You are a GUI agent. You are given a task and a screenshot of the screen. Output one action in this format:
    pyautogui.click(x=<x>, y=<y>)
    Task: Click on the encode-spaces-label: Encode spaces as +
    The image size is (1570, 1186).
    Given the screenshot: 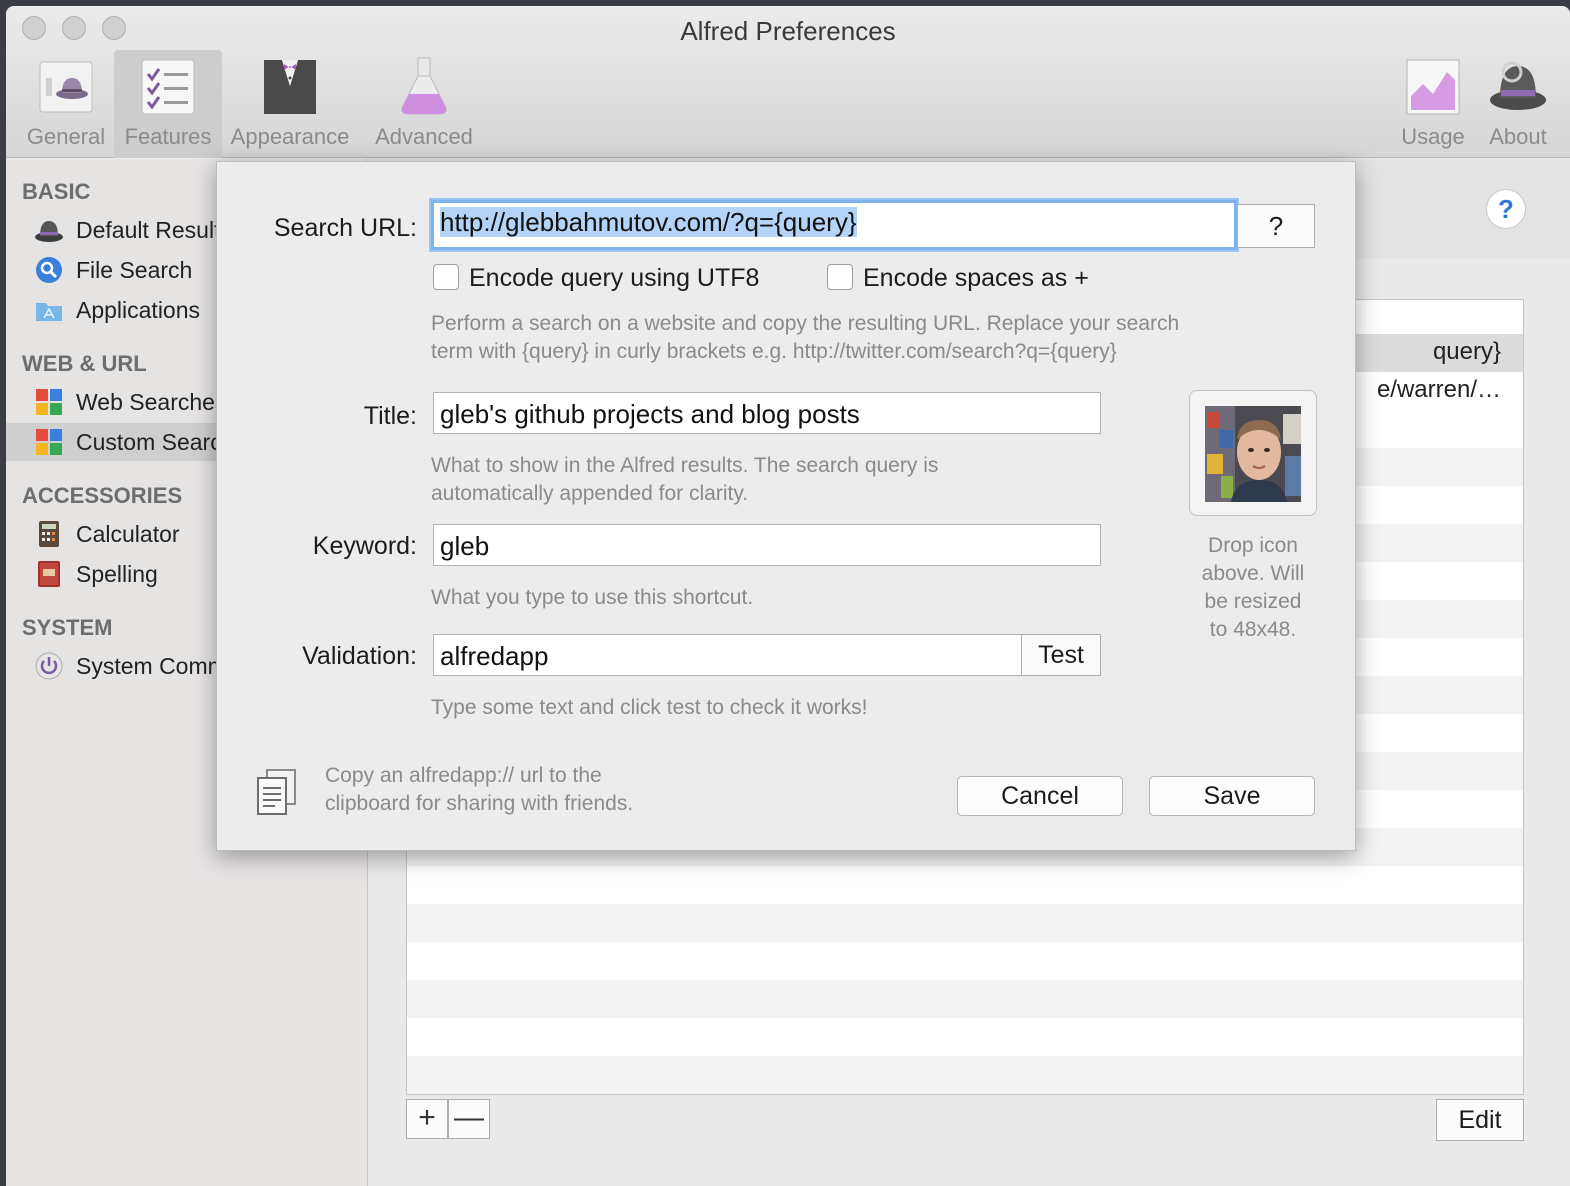 What is the action you would take?
    pyautogui.click(x=976, y=278)
    